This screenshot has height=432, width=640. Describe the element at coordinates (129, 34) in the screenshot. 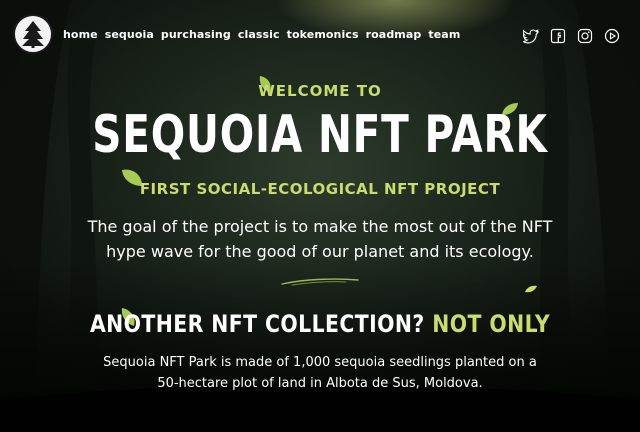

I see `nav-sequoia: sequoia` at that location.